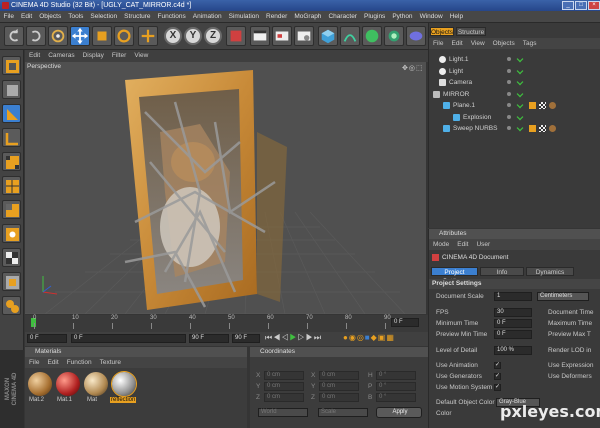 This screenshot has height=428, width=600. I want to click on tab-dynamics: Dynamics, so click(550, 271).